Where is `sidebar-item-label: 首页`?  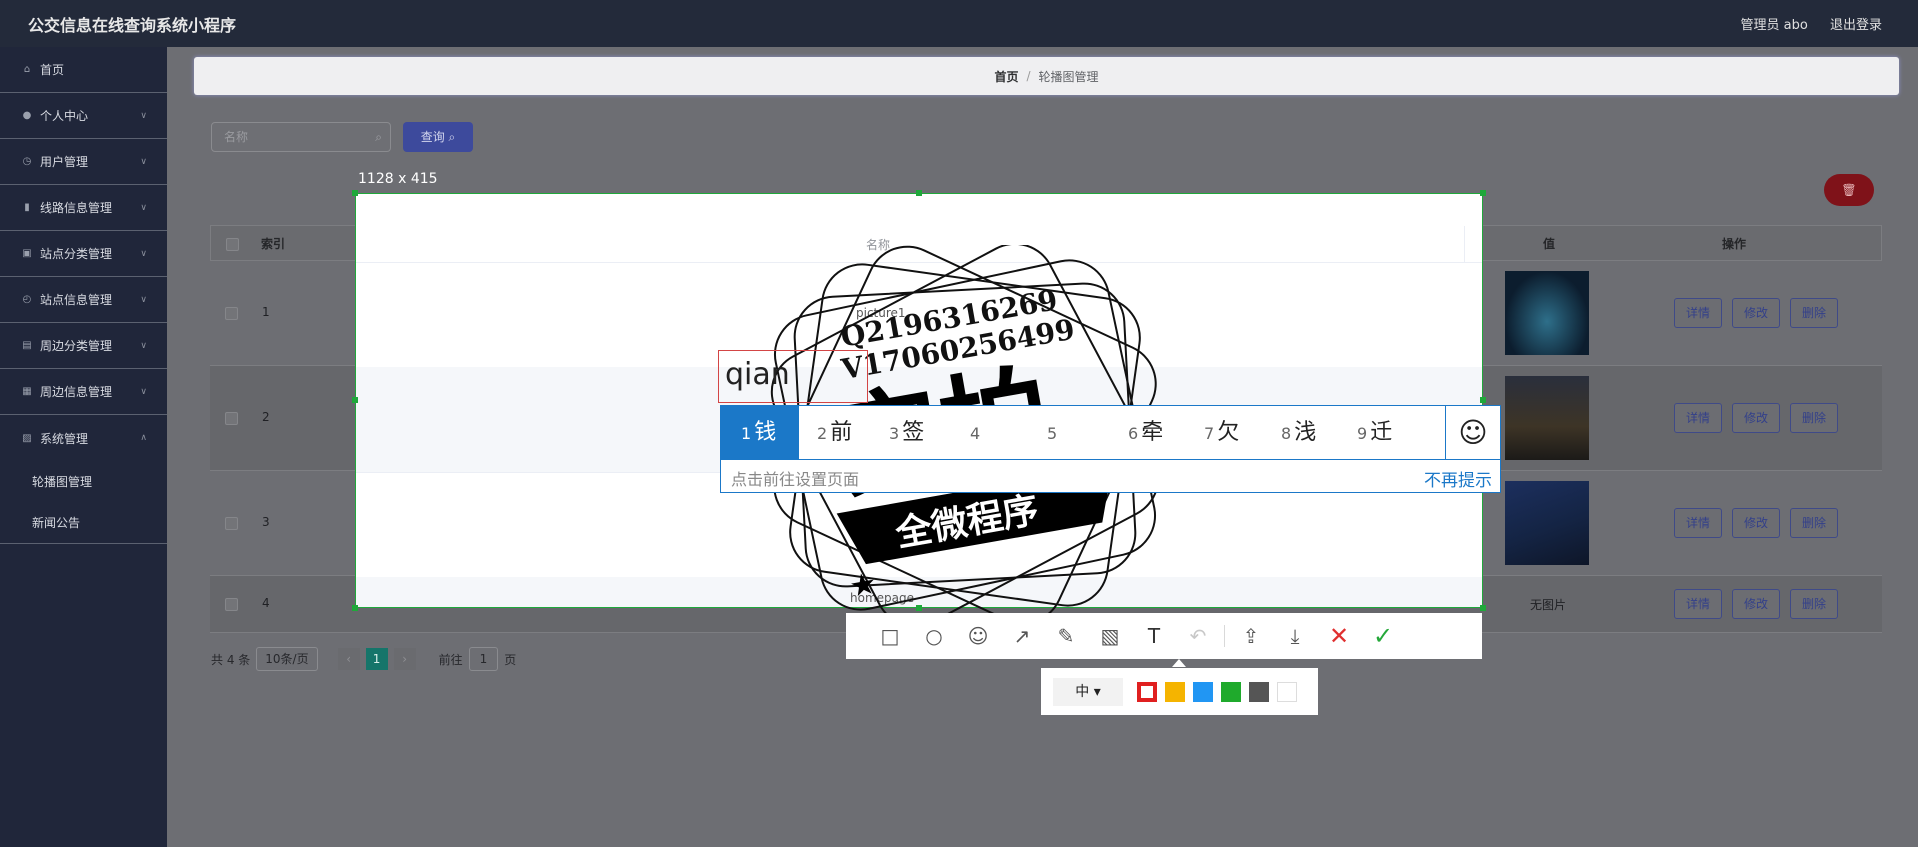 sidebar-item-label: 首页 is located at coordinates (52, 70).